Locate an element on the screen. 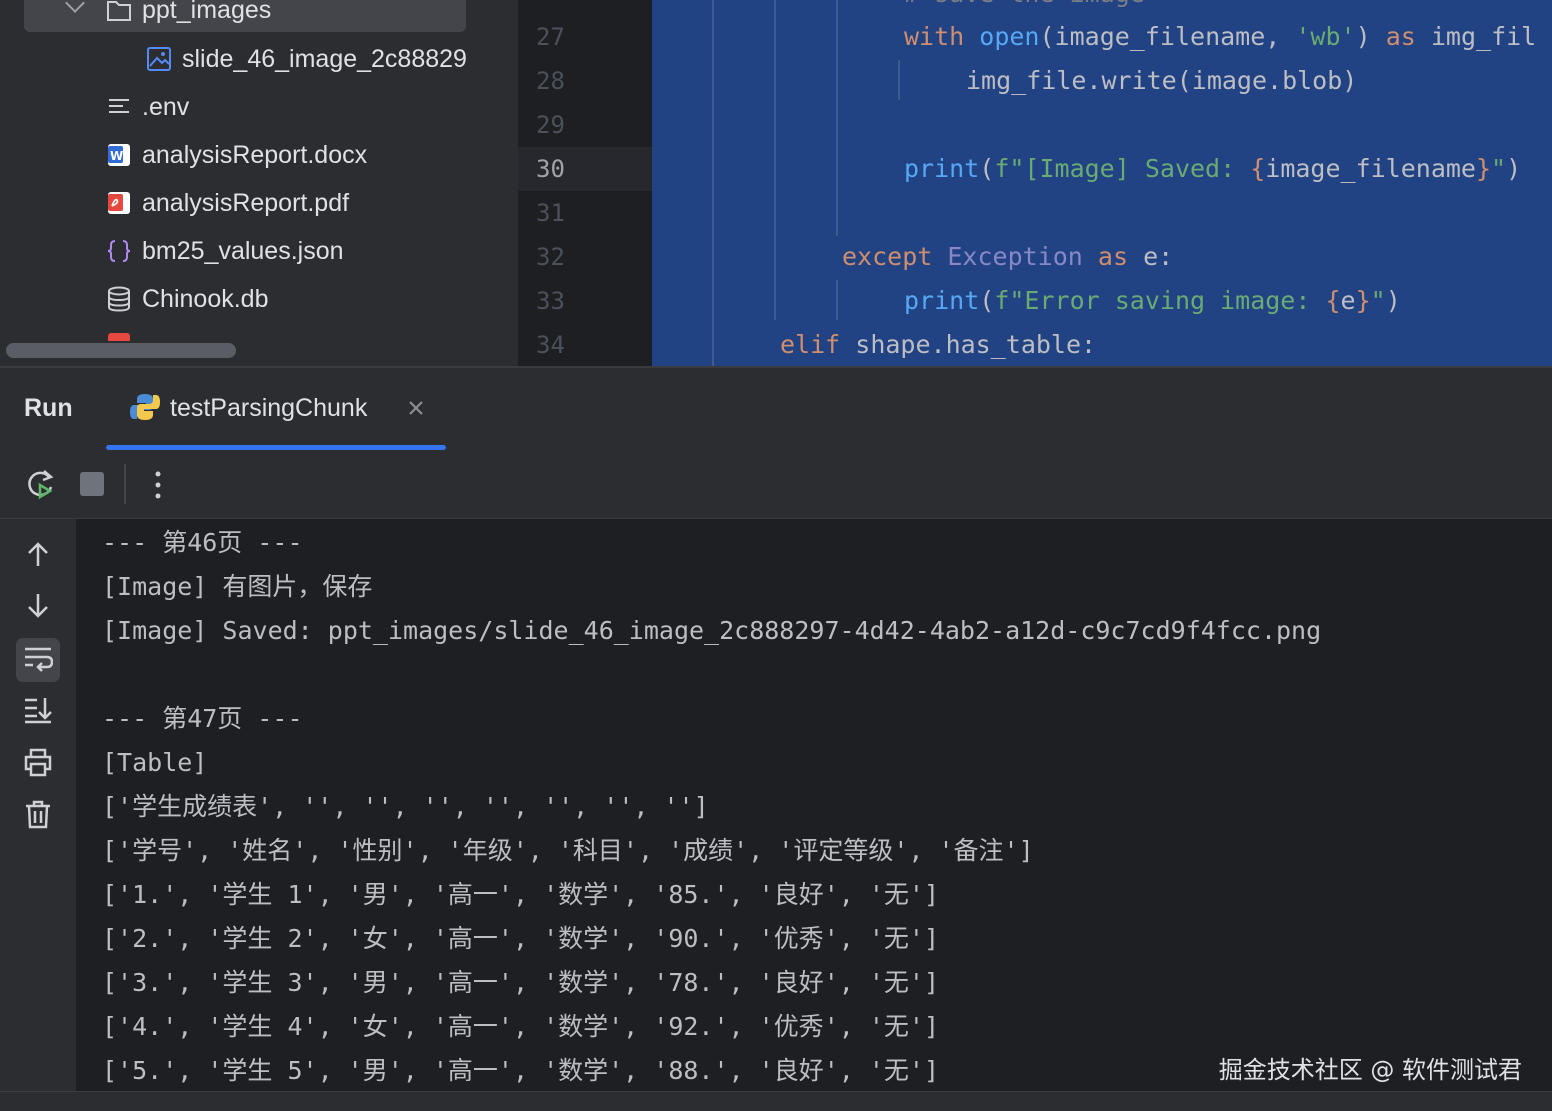  console-line: ['学生成绩表', '', '', '', '', '', '', ''] is located at coordinates (405, 806).